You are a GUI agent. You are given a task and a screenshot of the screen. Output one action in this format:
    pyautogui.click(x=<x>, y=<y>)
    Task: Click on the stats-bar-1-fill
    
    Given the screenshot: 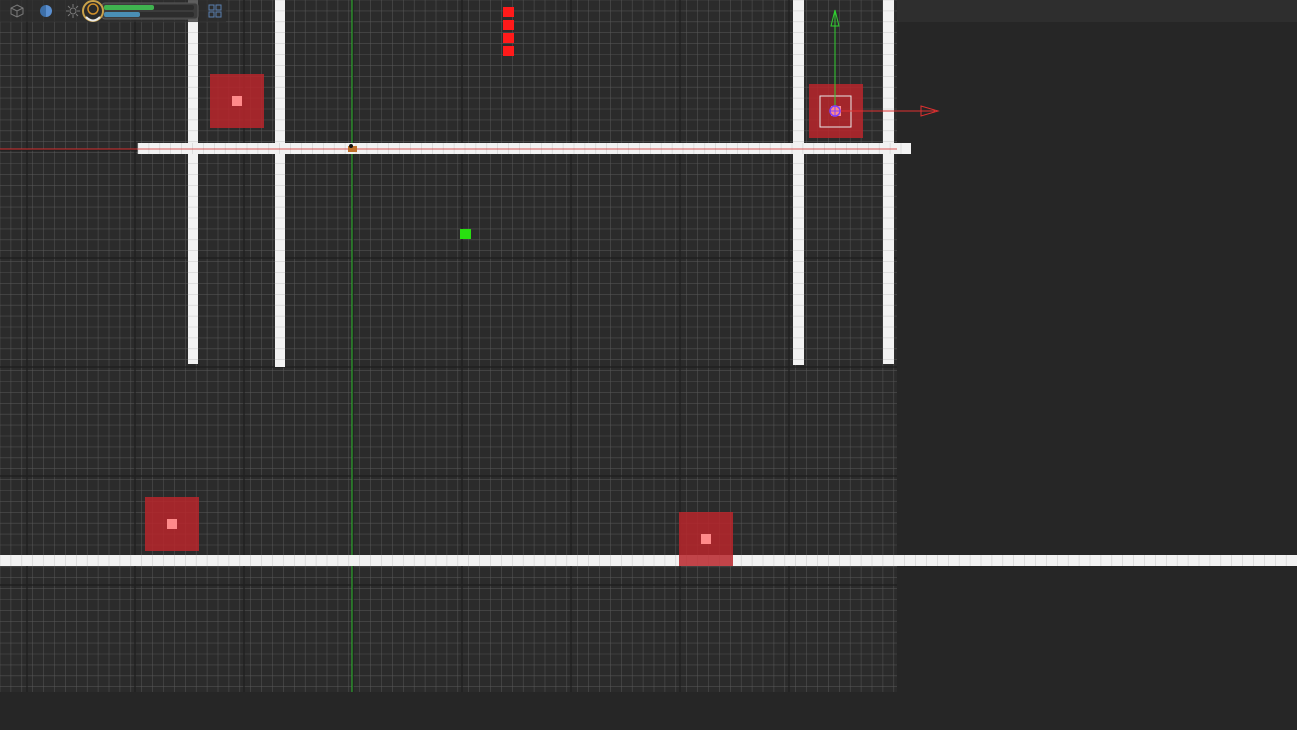 What is the action you would take?
    pyautogui.click(x=129, y=7)
    